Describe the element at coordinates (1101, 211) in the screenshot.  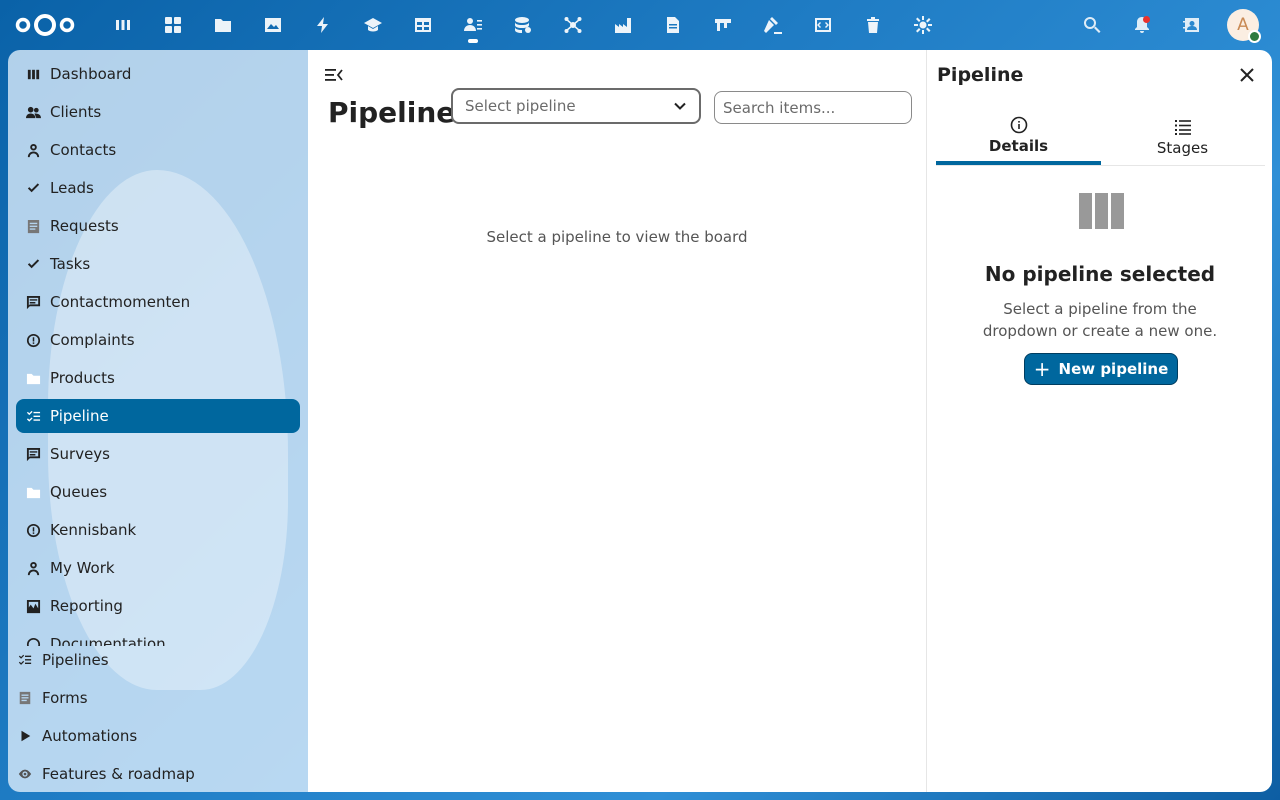
I see `kanban-board-icon` at that location.